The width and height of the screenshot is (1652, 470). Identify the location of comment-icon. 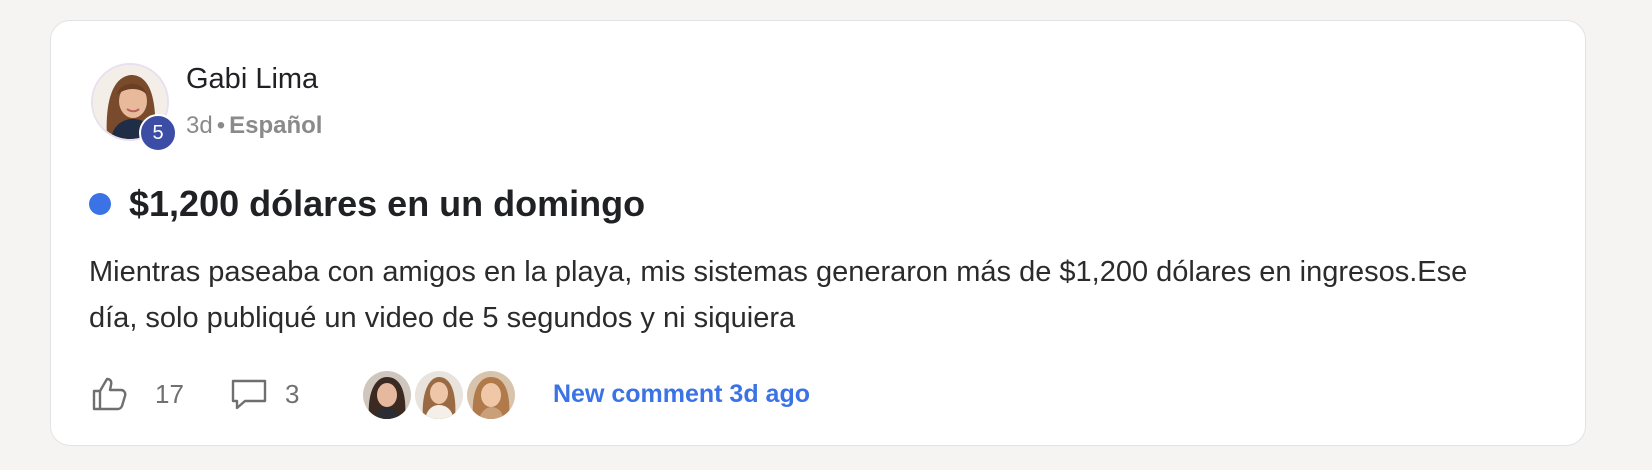
(249, 394).